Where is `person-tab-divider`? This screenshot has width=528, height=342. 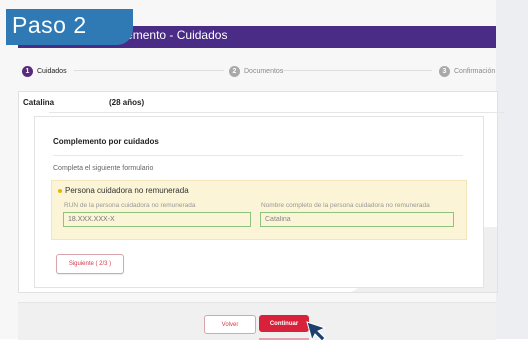
person-tab-divider is located at coordinates (276, 112).